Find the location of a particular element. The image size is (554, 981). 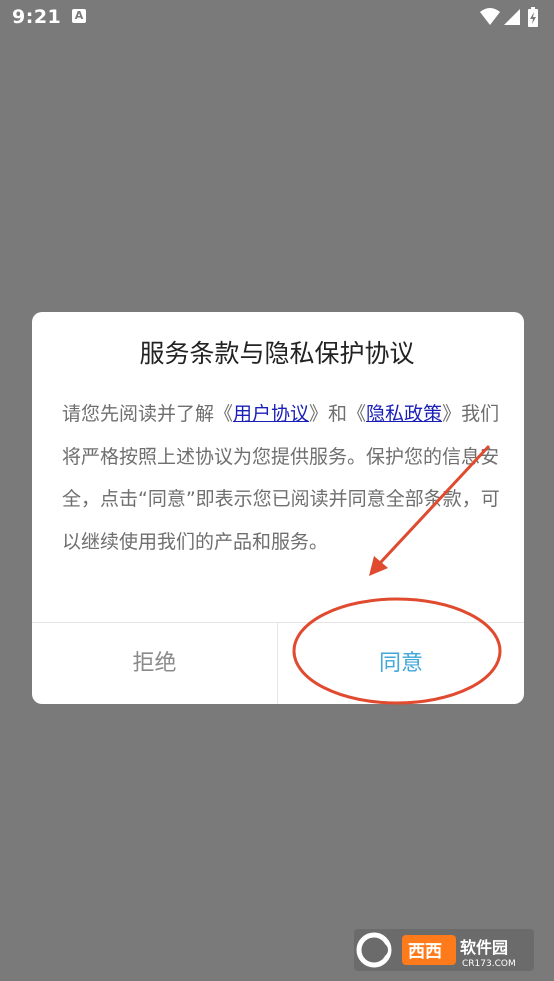

status-icons is located at coordinates (509, 17).